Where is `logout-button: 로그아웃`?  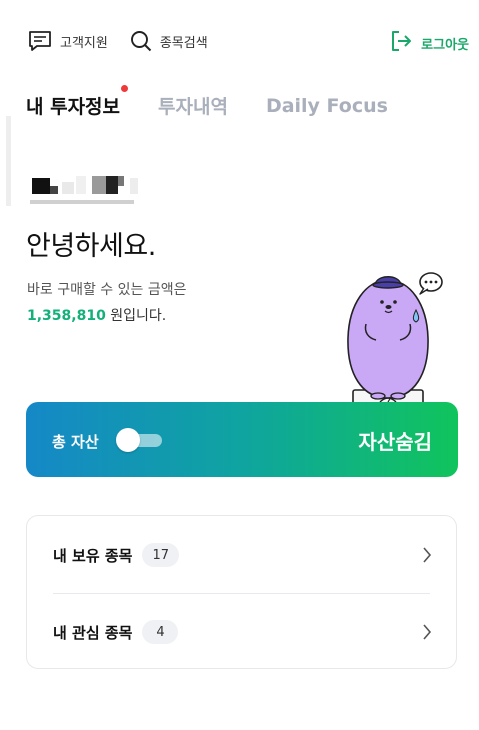 logout-button: 로그아웃 is located at coordinates (429, 43).